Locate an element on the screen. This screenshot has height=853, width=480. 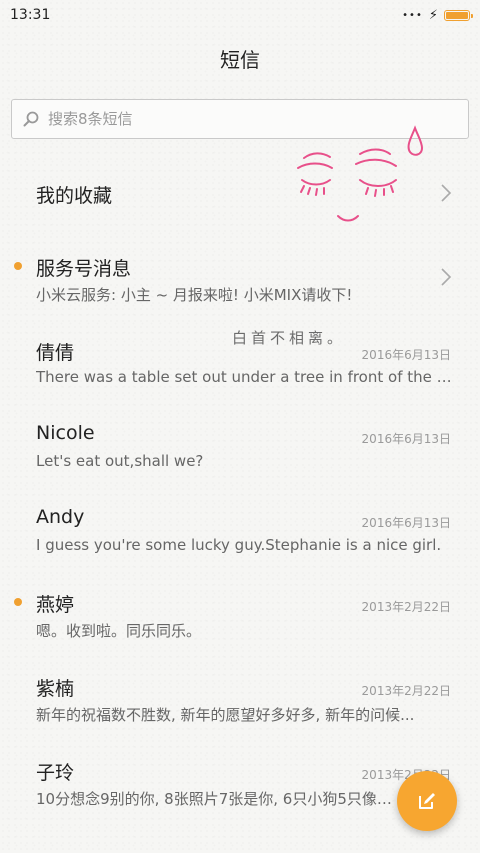
search-bar is located at coordinates (240, 119).